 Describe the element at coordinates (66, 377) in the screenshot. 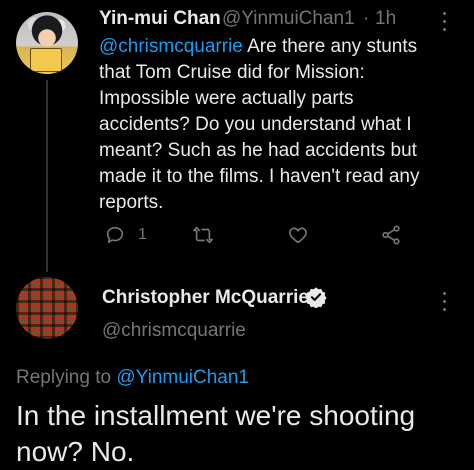

I see `replying-label: Replying to` at that location.